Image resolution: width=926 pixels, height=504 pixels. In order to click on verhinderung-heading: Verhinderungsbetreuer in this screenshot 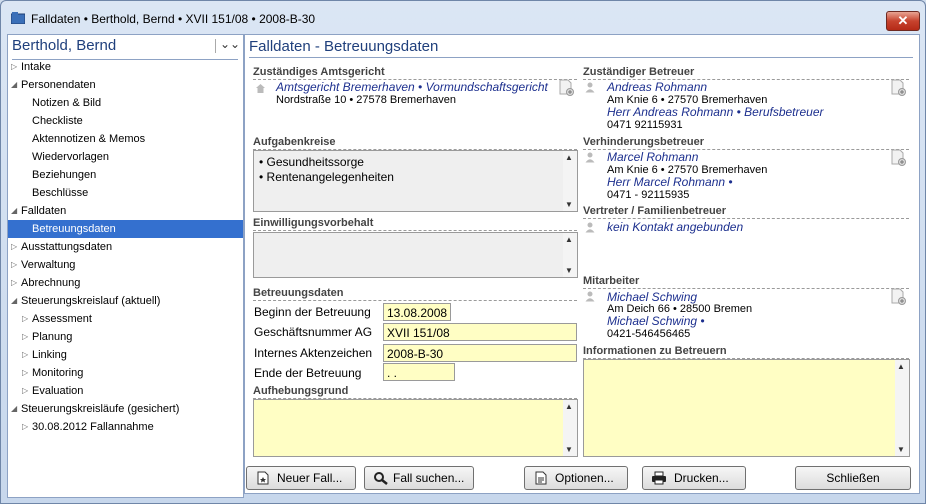, I will do `click(644, 142)`.